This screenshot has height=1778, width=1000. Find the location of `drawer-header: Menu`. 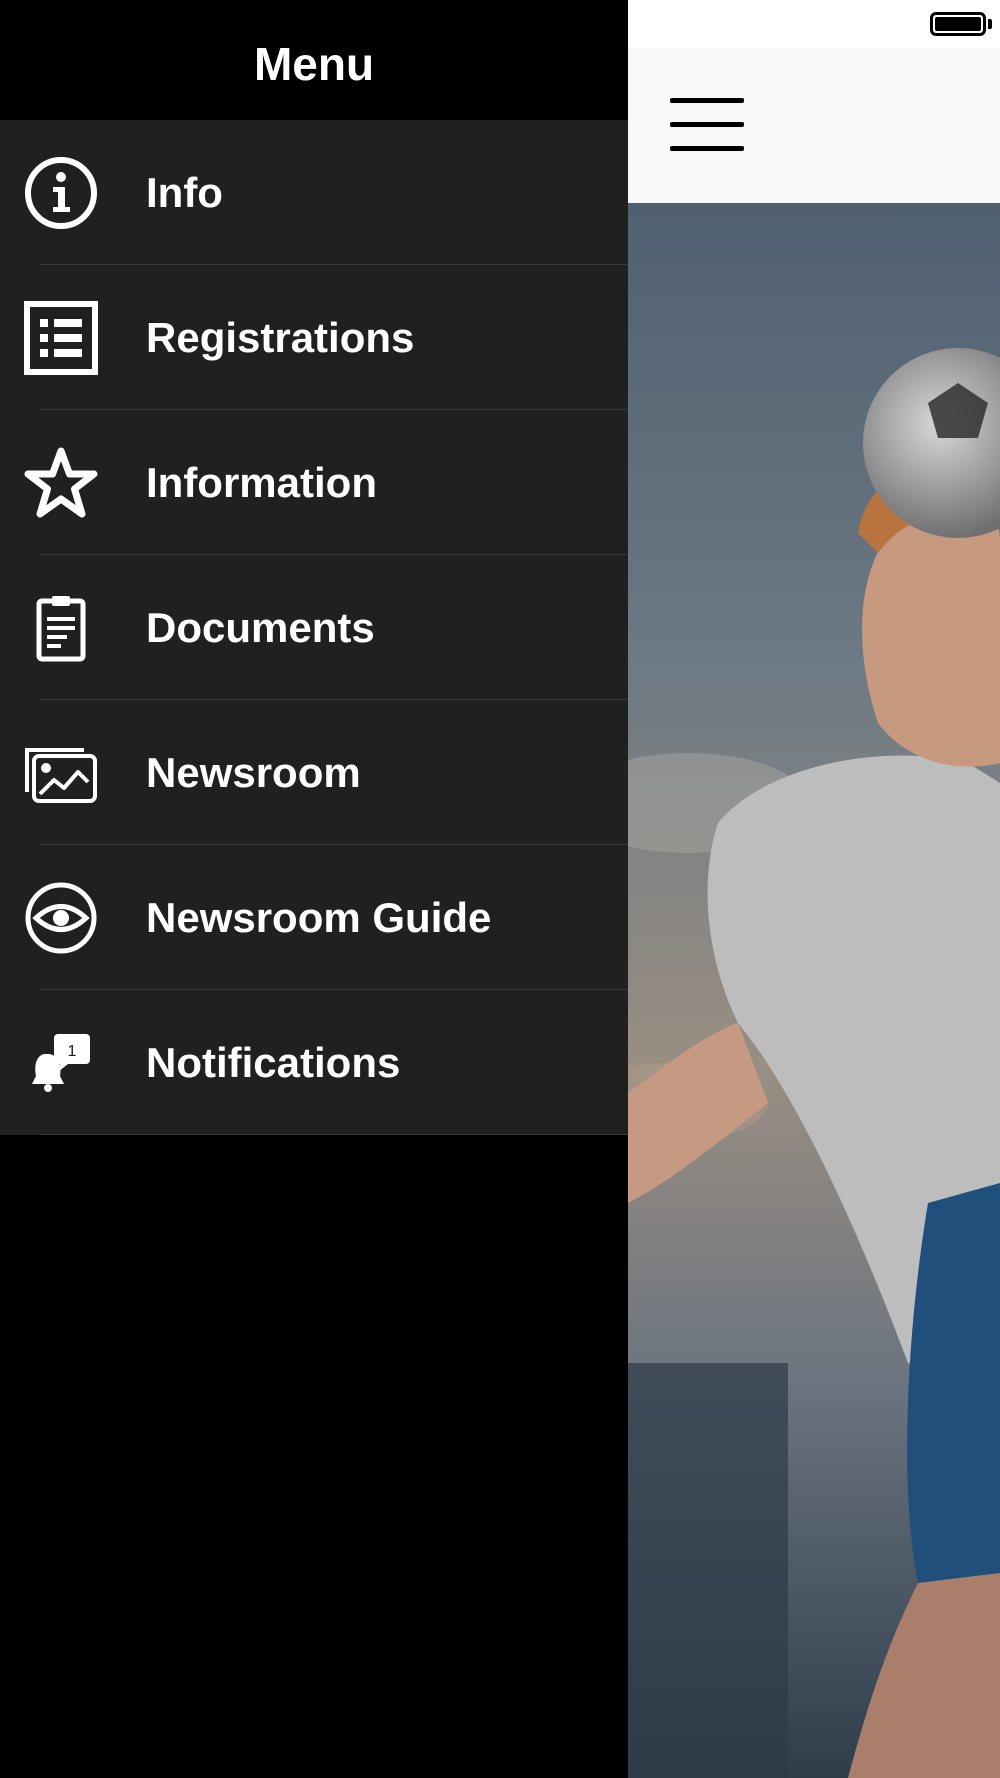

drawer-header: Menu is located at coordinates (314, 60).